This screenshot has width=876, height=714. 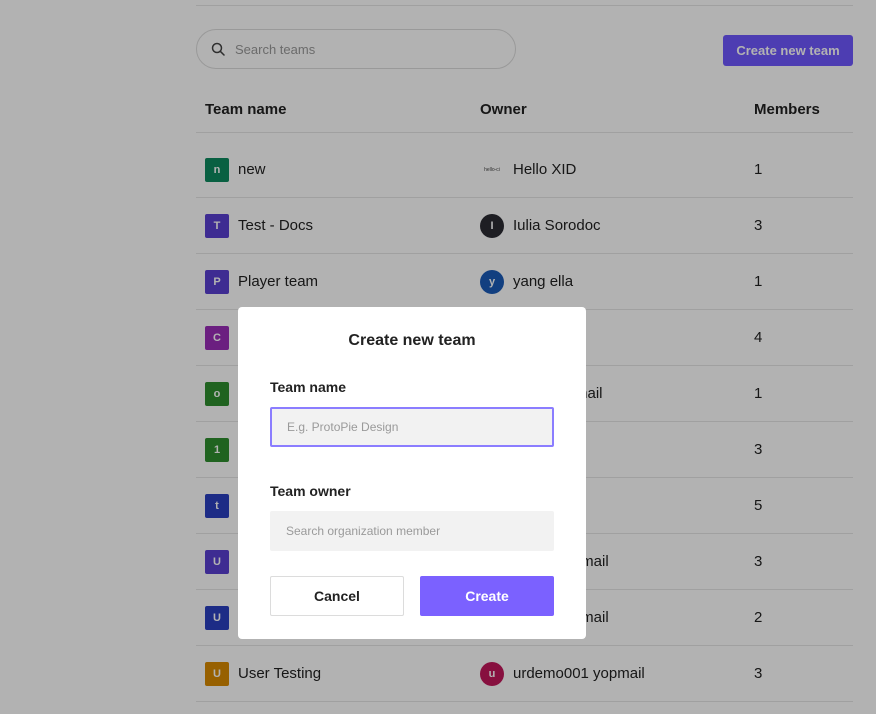 What do you see at coordinates (487, 596) in the screenshot?
I see `create-button: Create` at bounding box center [487, 596].